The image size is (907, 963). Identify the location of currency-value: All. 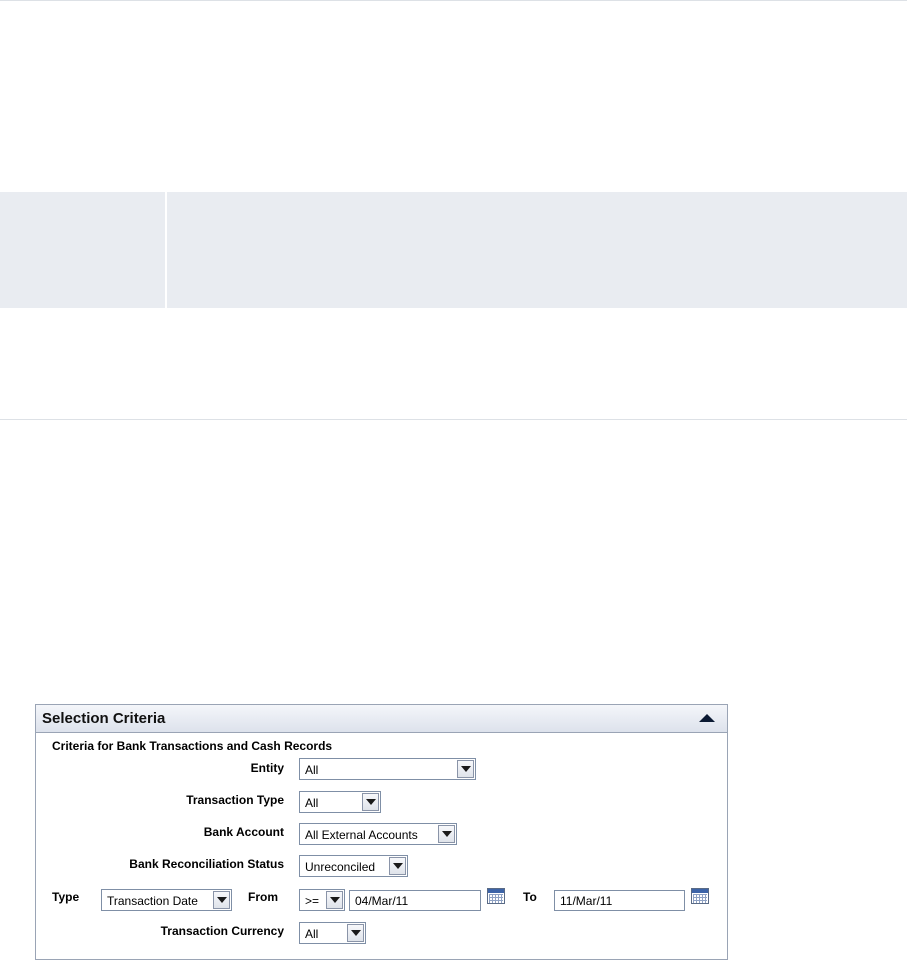
(312, 934).